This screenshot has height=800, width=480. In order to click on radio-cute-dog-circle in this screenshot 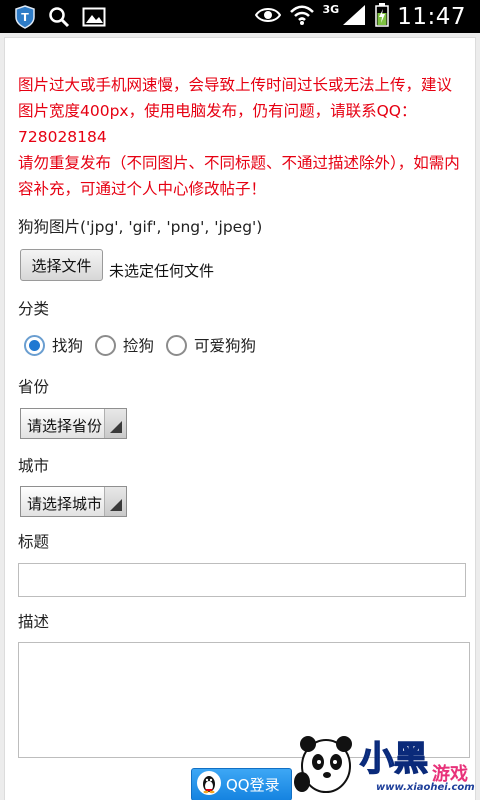, I will do `click(177, 345)`.